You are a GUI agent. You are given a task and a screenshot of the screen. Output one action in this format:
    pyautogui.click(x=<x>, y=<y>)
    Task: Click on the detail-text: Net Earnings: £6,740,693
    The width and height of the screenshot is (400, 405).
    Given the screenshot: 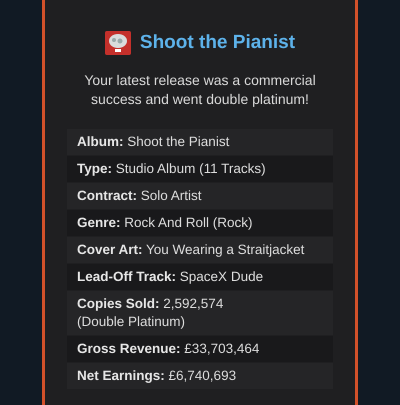 What is the action you would take?
    pyautogui.click(x=157, y=376)
    